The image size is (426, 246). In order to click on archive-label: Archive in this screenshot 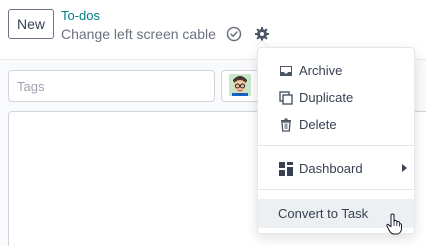, I will do `click(321, 70)`.